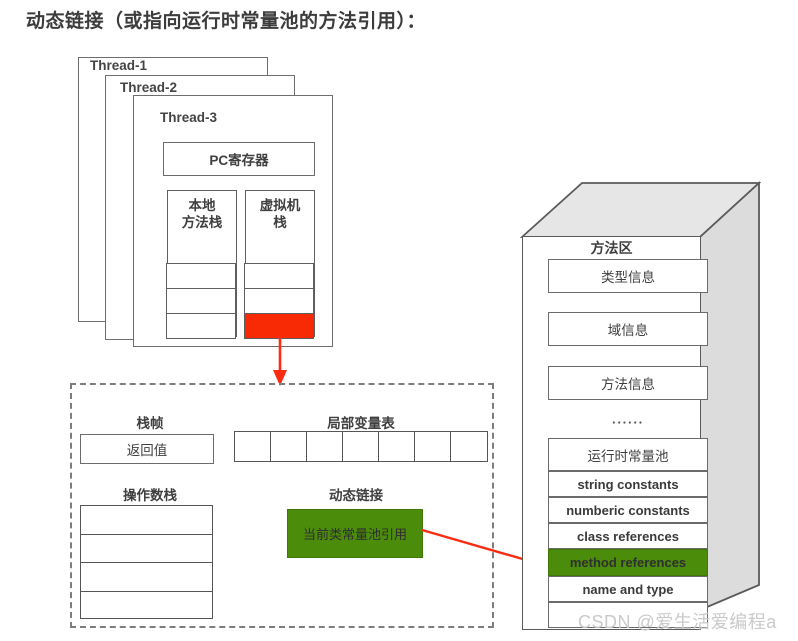 The width and height of the screenshot is (798, 641). I want to click on thread-label-1: Thread-1, so click(119, 65).